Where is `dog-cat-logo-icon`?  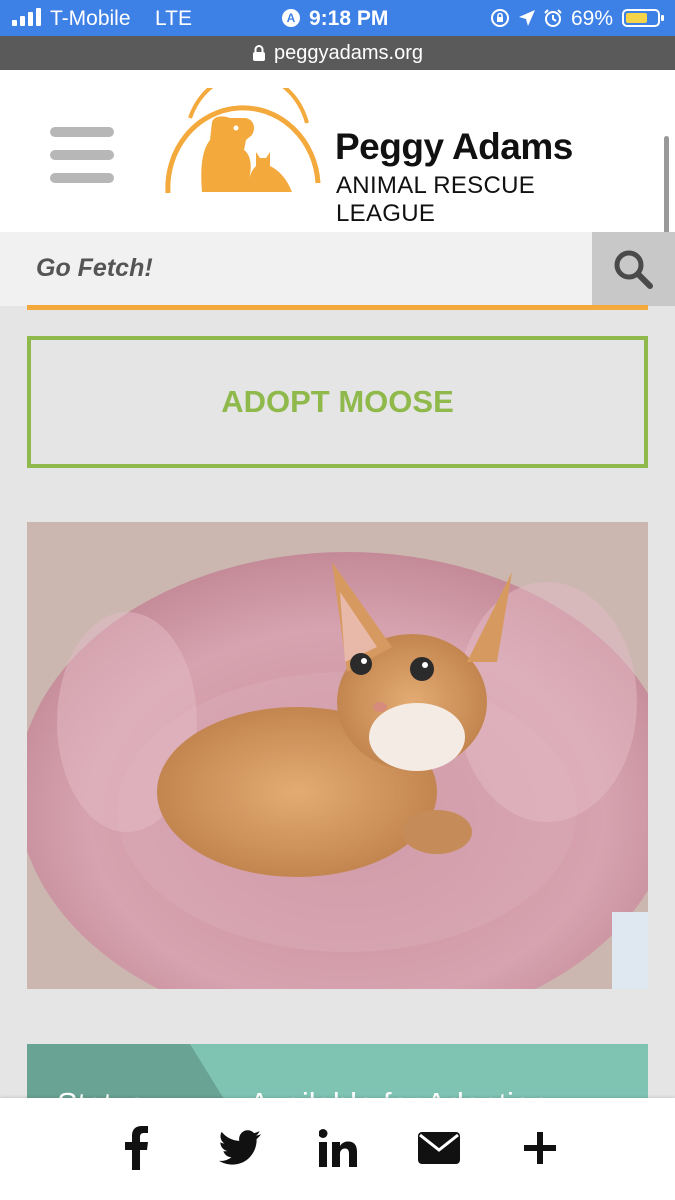 dog-cat-logo-icon is located at coordinates (243, 141).